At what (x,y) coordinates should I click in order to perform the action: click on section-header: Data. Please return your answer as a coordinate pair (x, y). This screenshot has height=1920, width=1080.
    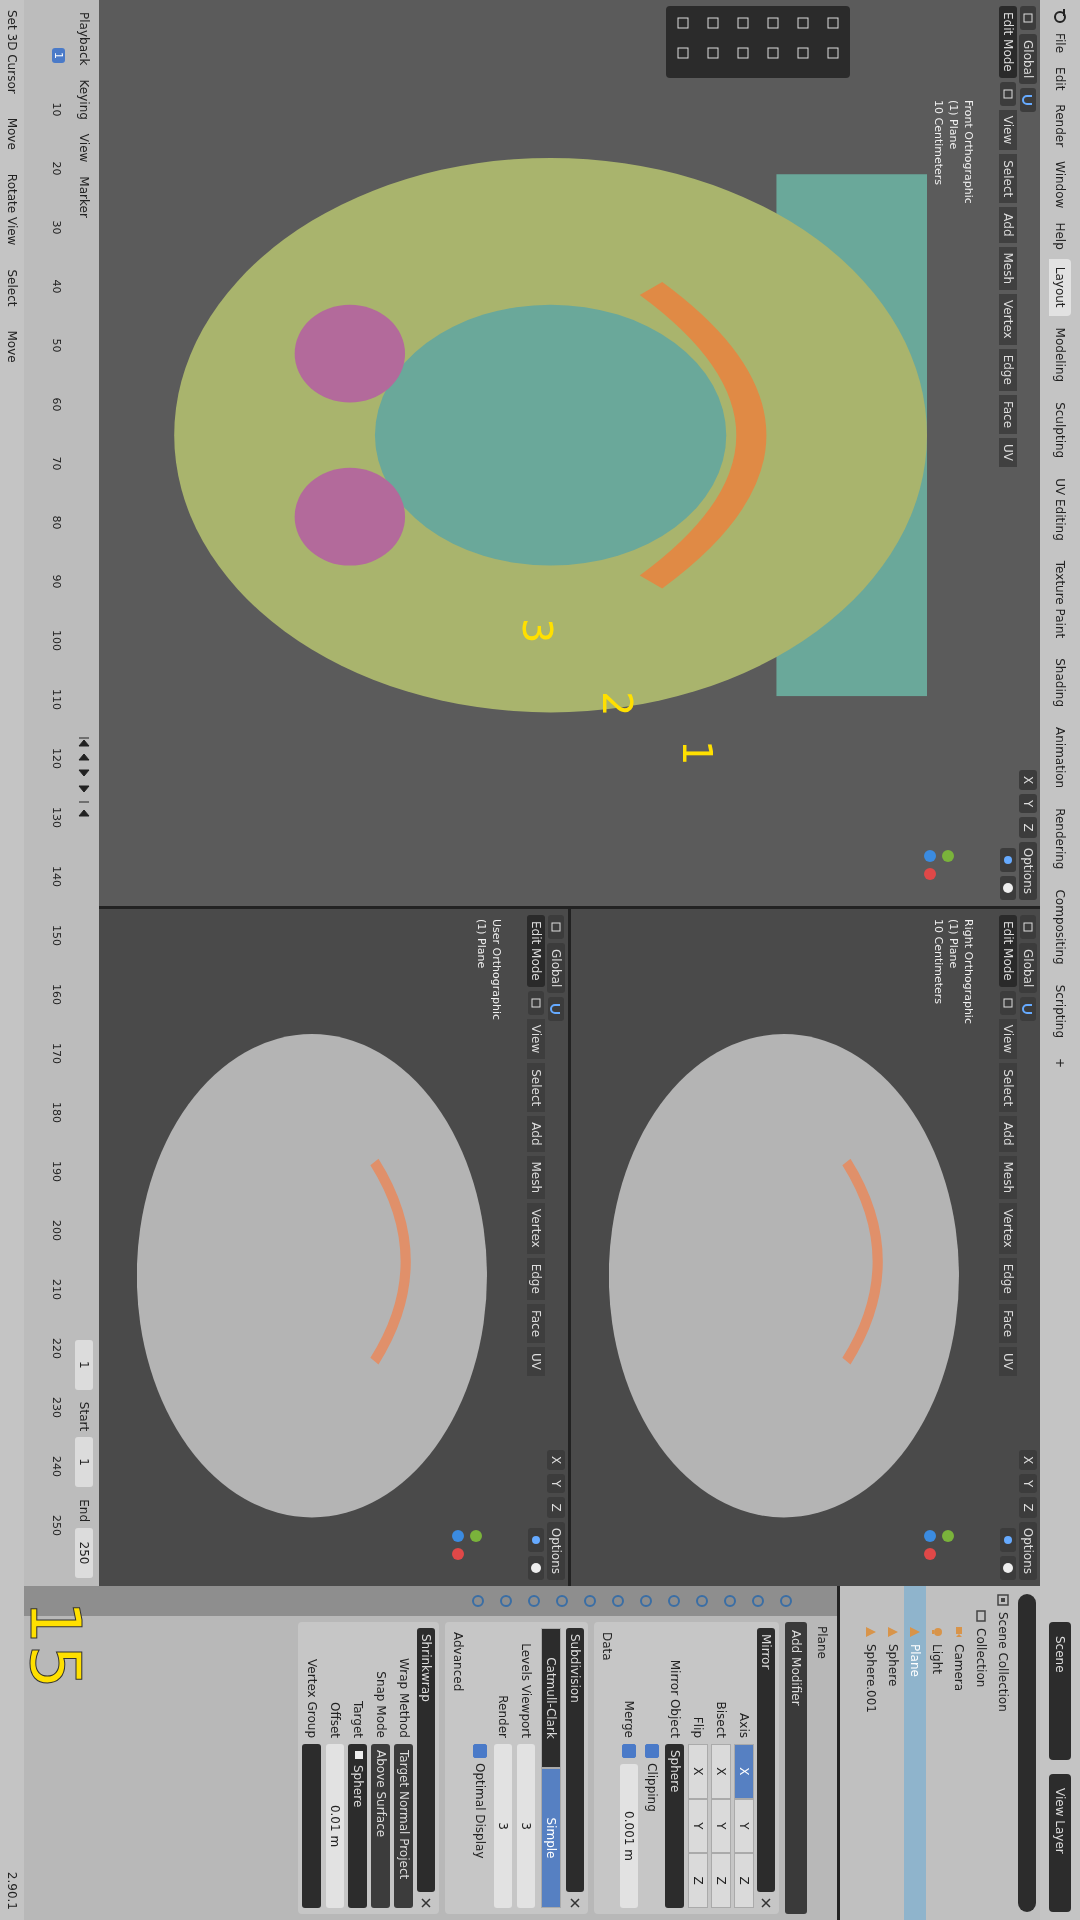
    Looking at the image, I should click on (607, 1768).